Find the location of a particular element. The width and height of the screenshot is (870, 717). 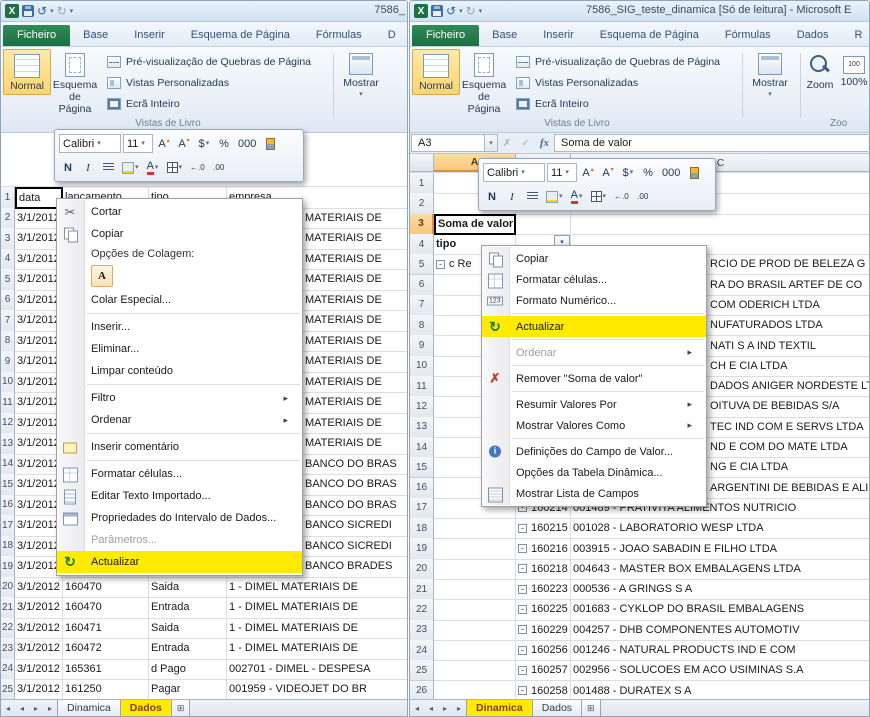

zoom-100-button: 100 100% is located at coordinates (853, 69).